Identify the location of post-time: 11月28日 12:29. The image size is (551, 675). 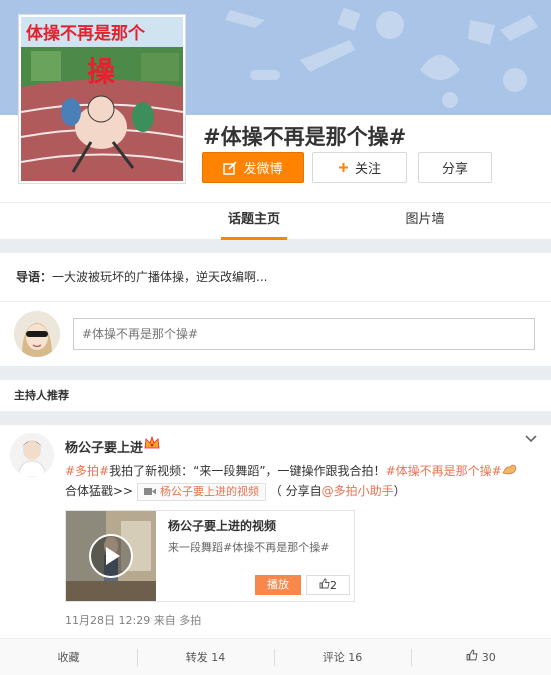
(107, 620).